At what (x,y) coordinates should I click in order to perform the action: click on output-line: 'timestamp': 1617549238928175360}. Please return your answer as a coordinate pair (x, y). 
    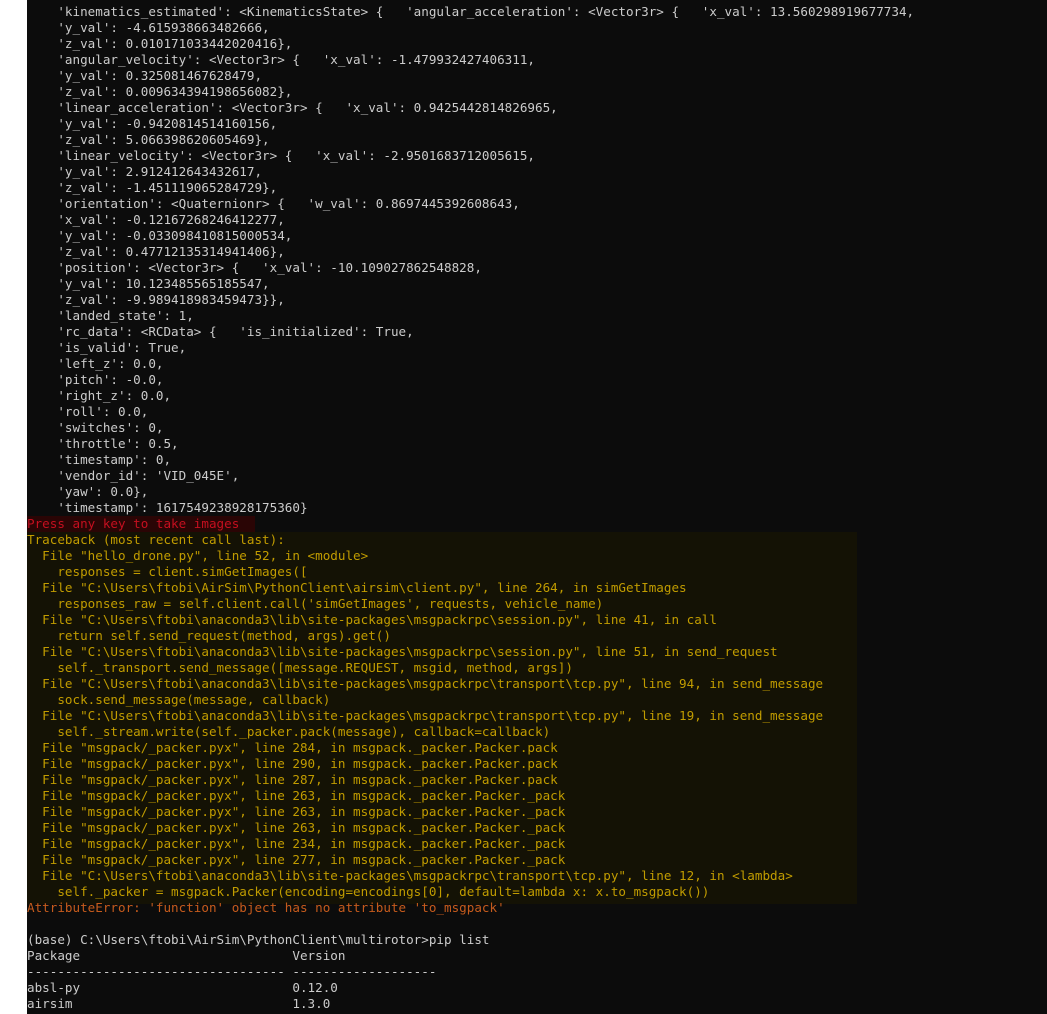
    Looking at the image, I should click on (167, 507).